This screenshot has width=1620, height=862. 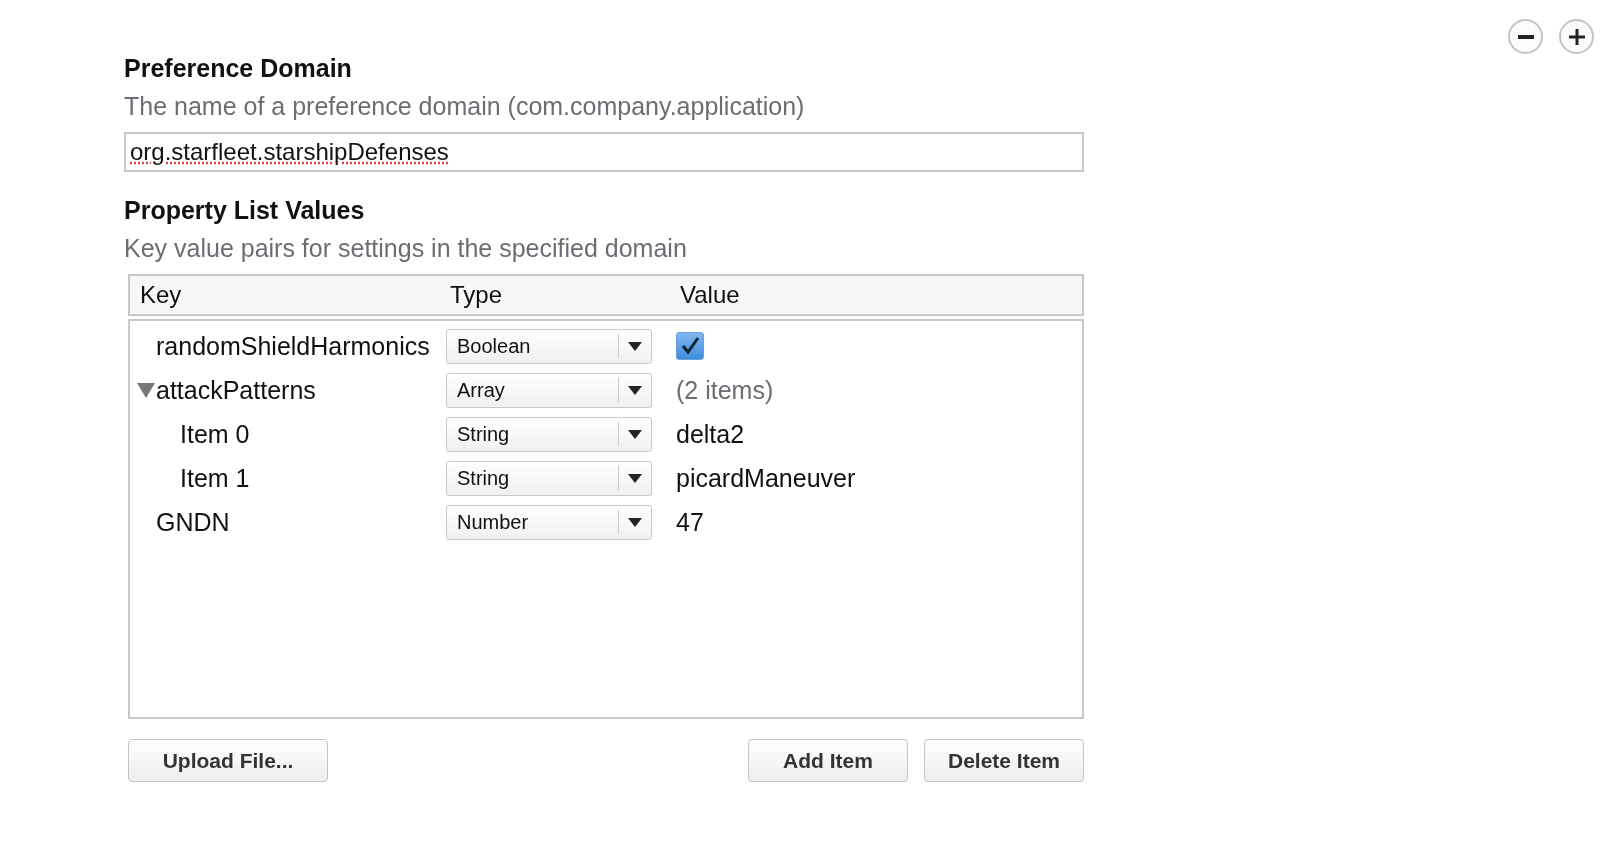 What do you see at coordinates (549, 522) in the screenshot?
I see `type-dropdown: Number` at bounding box center [549, 522].